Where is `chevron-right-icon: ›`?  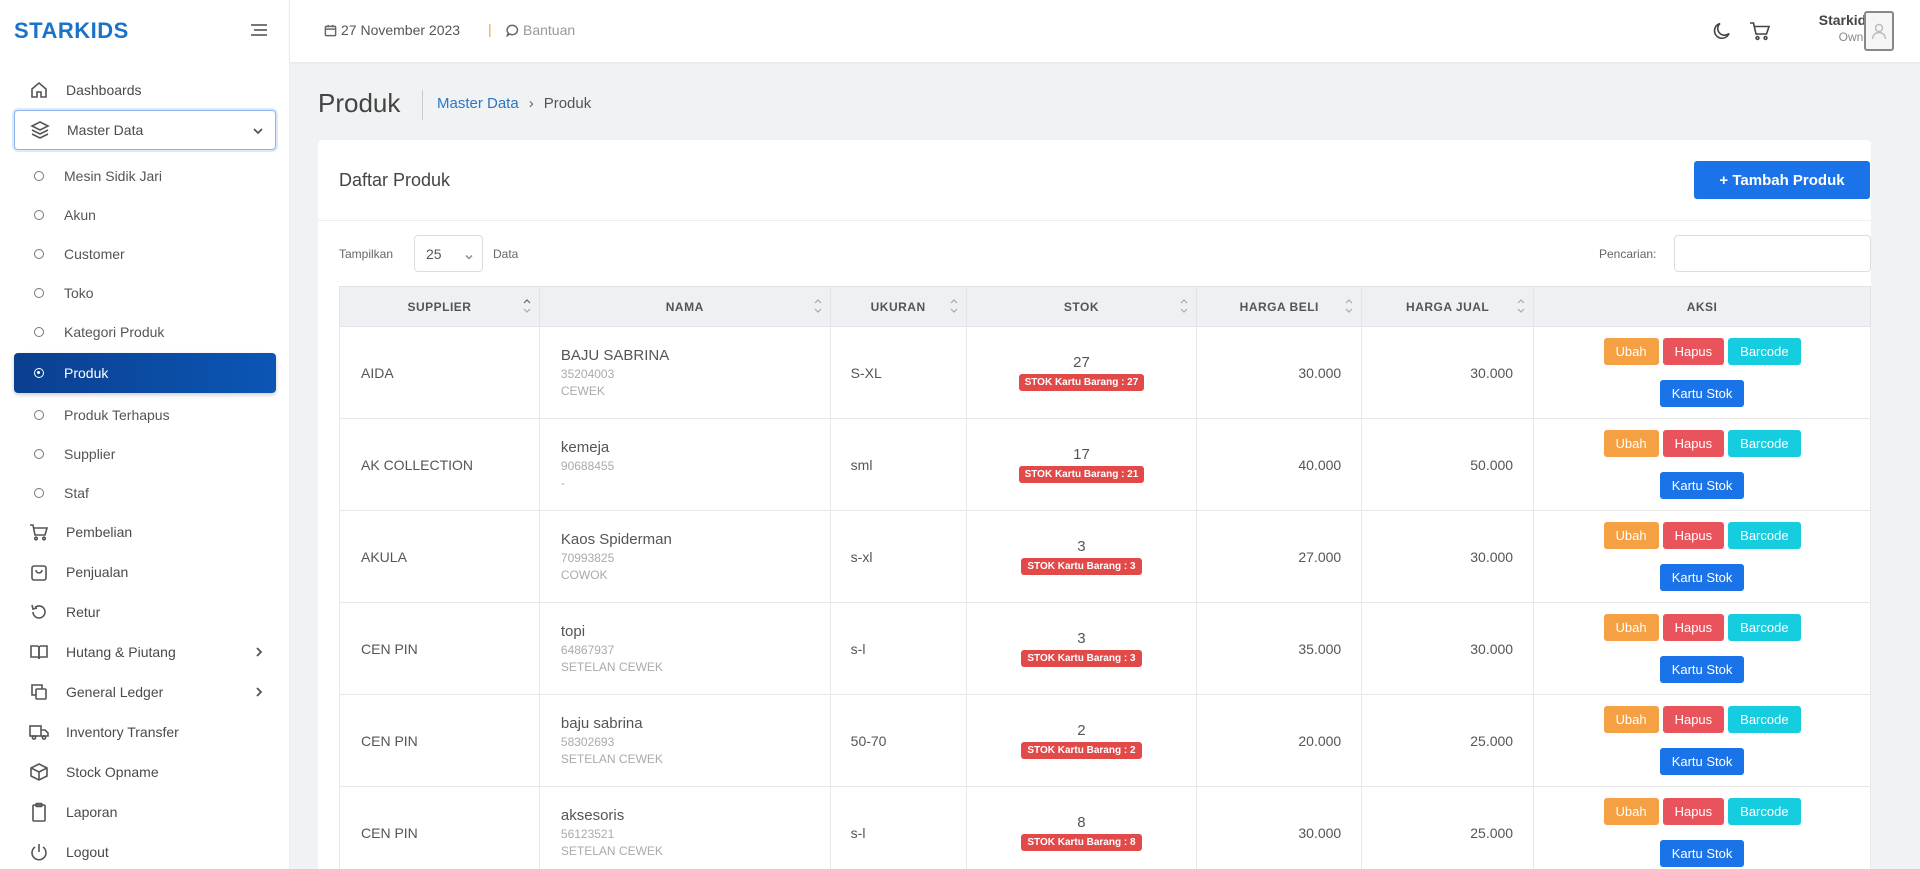 chevron-right-icon: › is located at coordinates (531, 103).